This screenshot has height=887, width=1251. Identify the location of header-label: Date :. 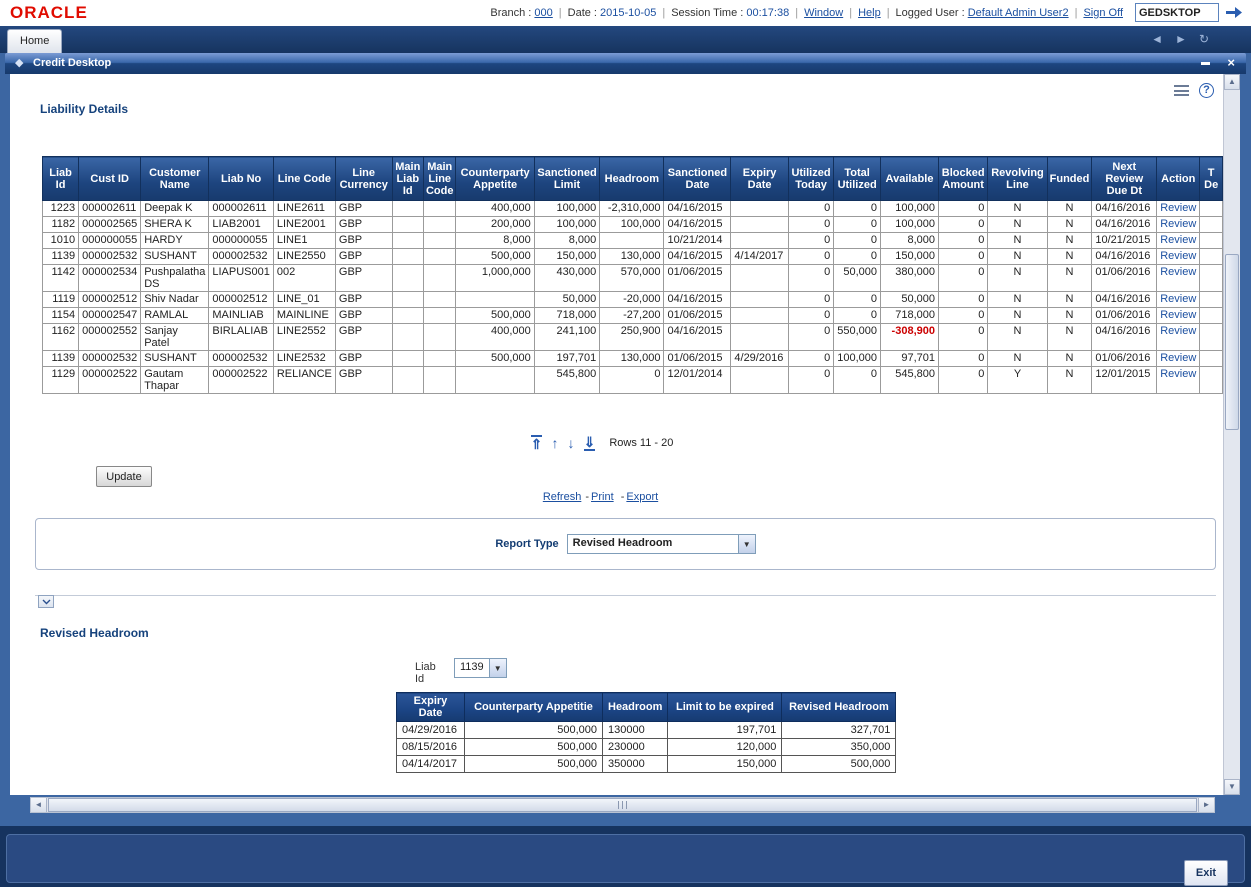
(584, 13).